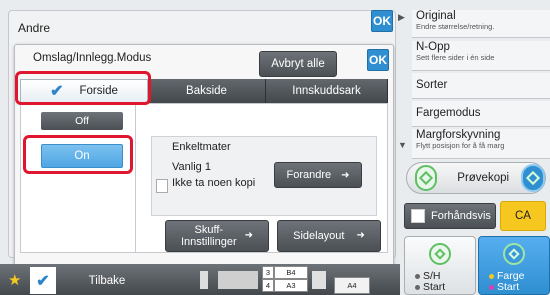 Image resolution: width=550 pixels, height=295 pixels. Describe the element at coordinates (14, 280) in the screenshot. I see `star-icon: ★` at that location.